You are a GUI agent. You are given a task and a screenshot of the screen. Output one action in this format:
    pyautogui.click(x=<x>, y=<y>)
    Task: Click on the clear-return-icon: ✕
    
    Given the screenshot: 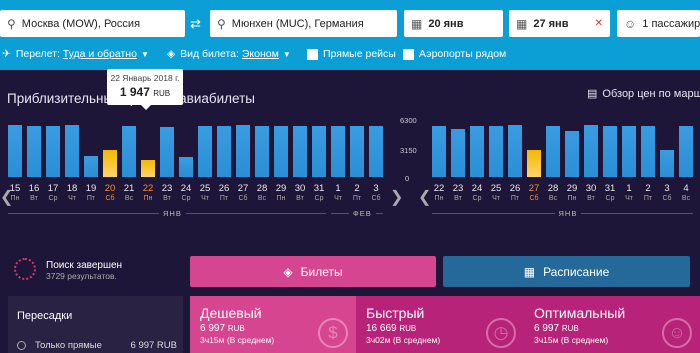 What is the action you would take?
    pyautogui.click(x=599, y=23)
    